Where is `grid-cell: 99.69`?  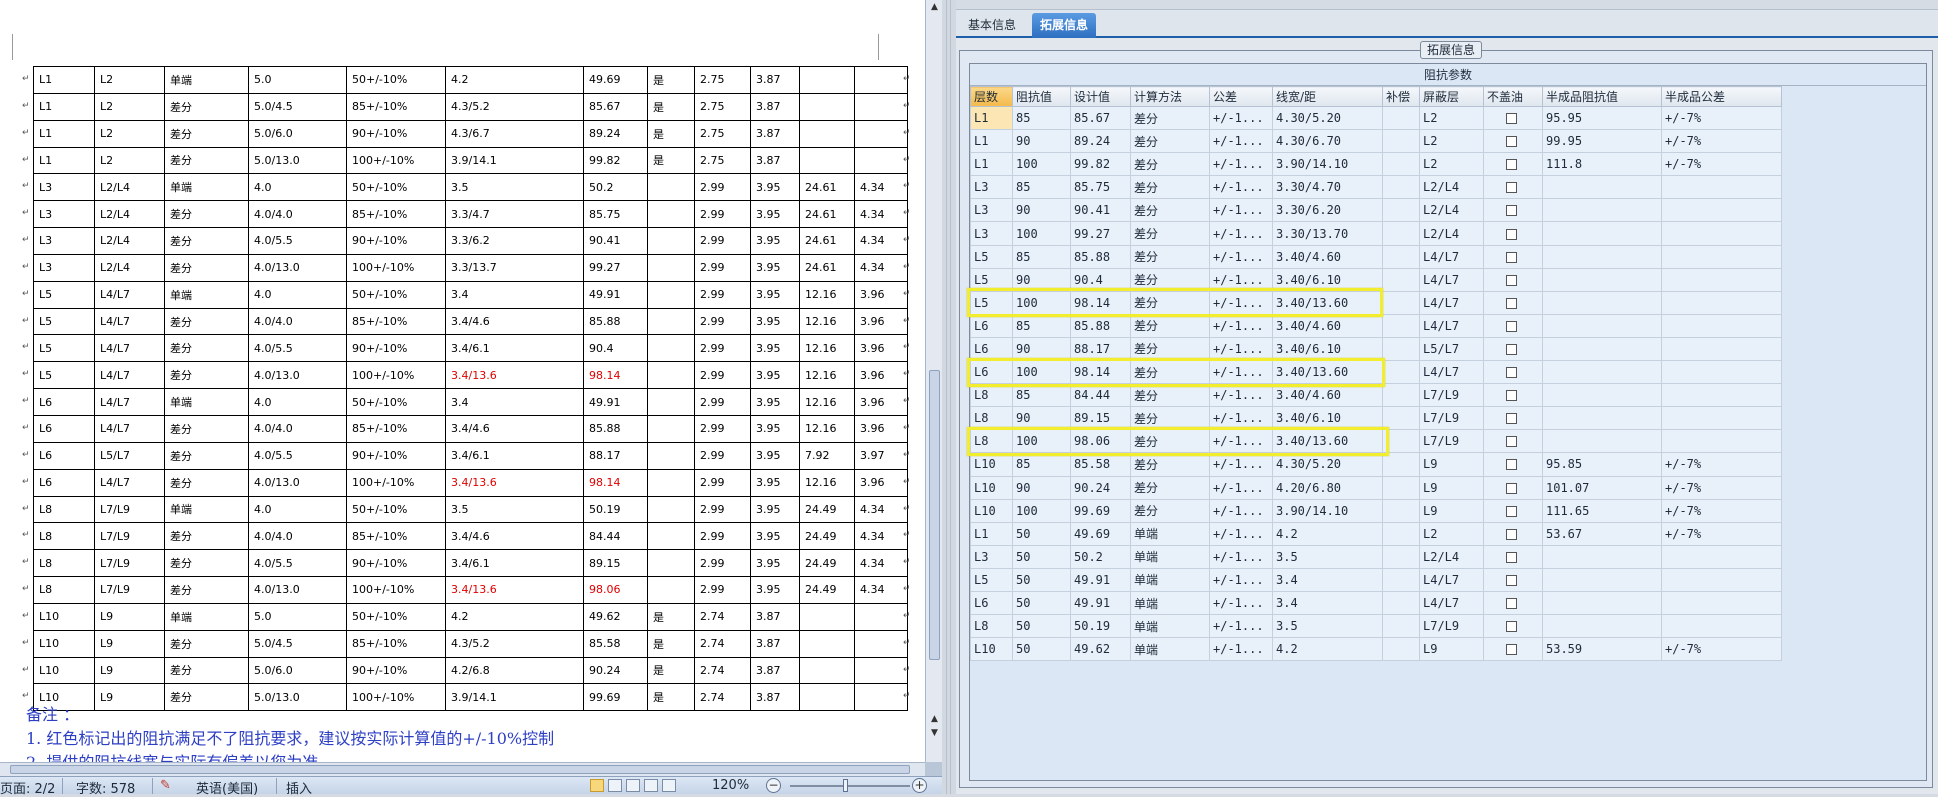 grid-cell: 99.69 is located at coordinates (1100, 510).